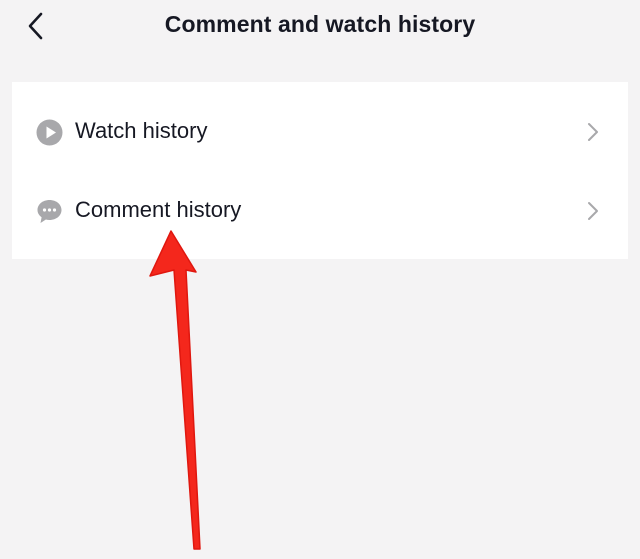 Image resolution: width=640 pixels, height=559 pixels. What do you see at coordinates (320, 211) in the screenshot?
I see `comment-history-item: Comment history` at bounding box center [320, 211].